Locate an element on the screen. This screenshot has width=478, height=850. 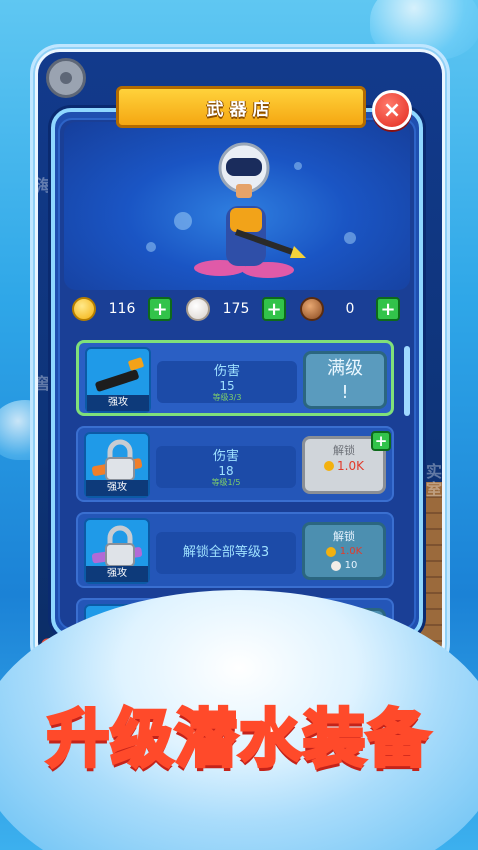
add-bombs-button: + is located at coordinates (388, 309).